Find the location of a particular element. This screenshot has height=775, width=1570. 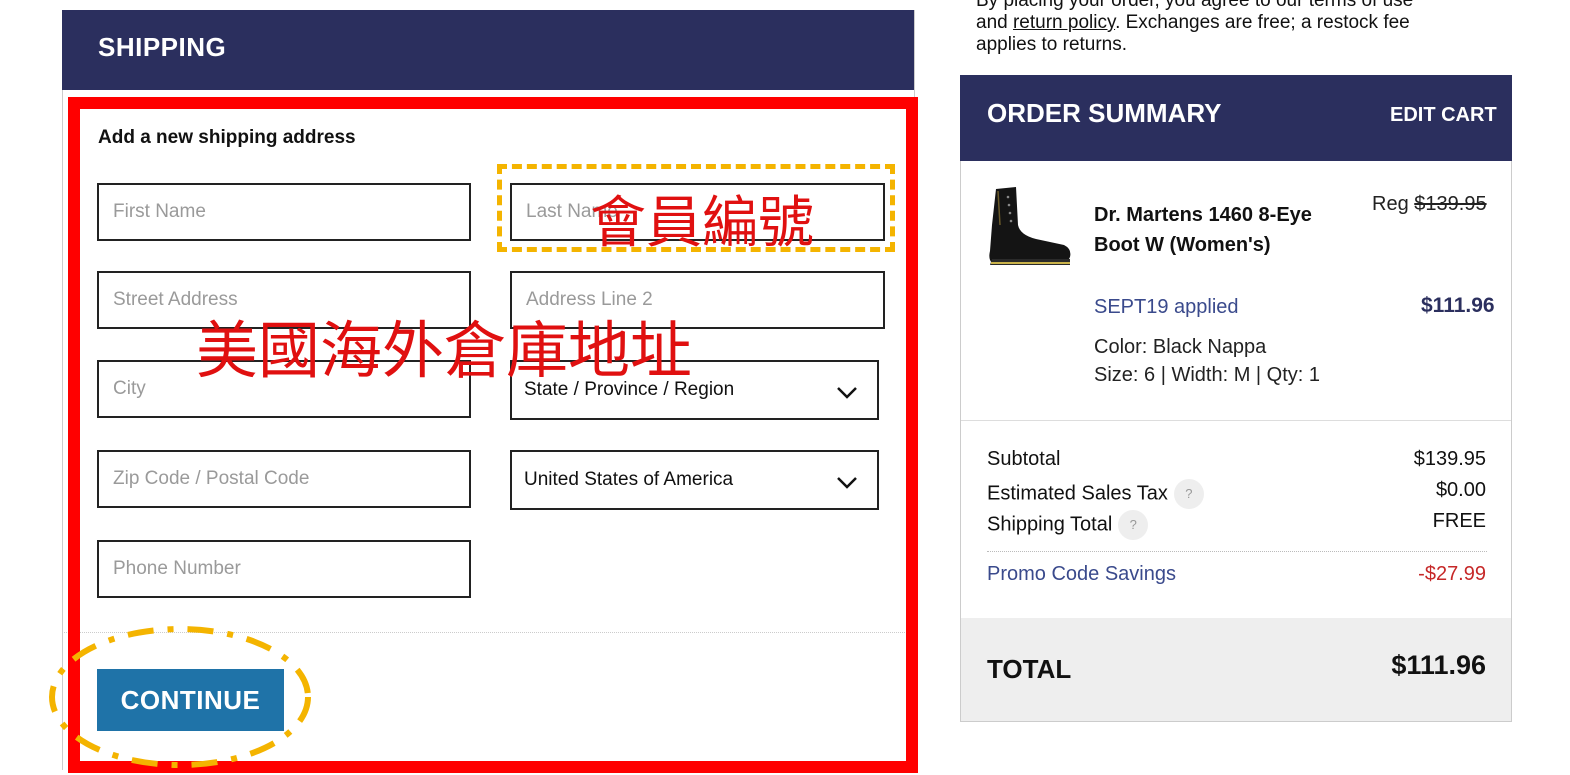

product-size: Size: 6 | Width: M | Qty: 1 is located at coordinates (1207, 375).